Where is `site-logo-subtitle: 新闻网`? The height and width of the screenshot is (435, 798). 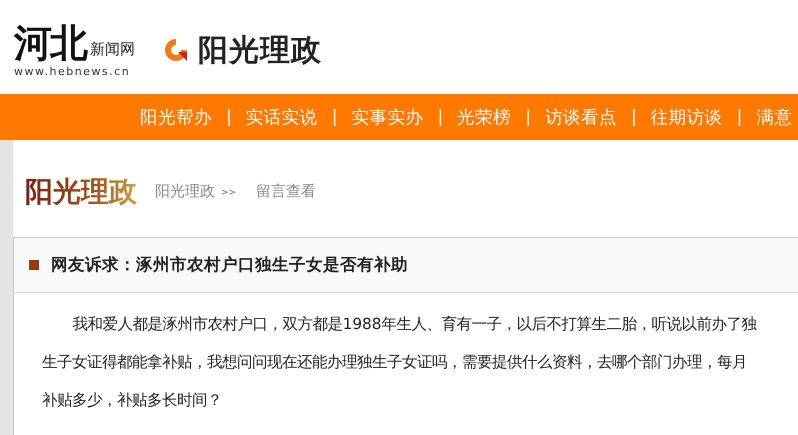
site-logo-subtitle: 新闻网 is located at coordinates (112, 49).